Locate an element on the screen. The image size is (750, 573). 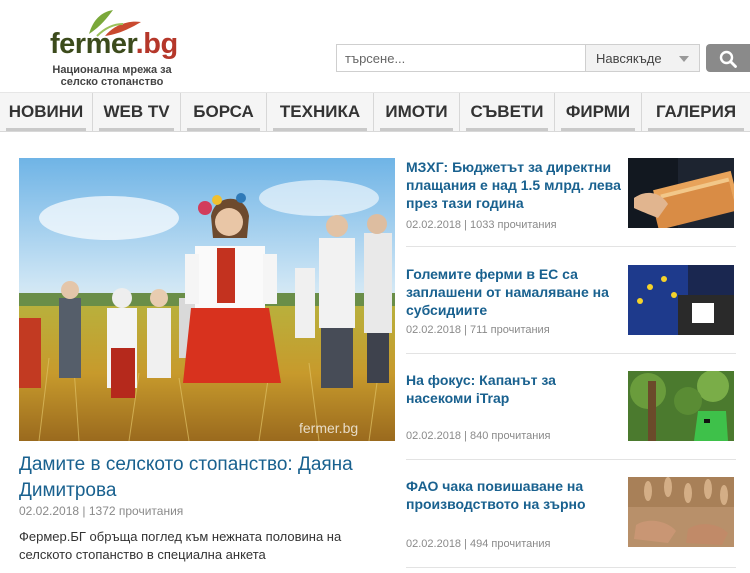
search-scope-value: Навсякъде is located at coordinates (629, 58).